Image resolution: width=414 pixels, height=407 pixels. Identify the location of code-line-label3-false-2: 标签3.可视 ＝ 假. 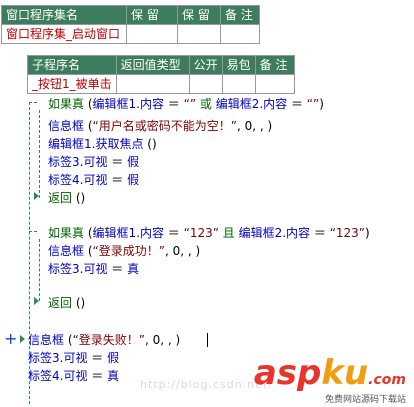
(73, 358).